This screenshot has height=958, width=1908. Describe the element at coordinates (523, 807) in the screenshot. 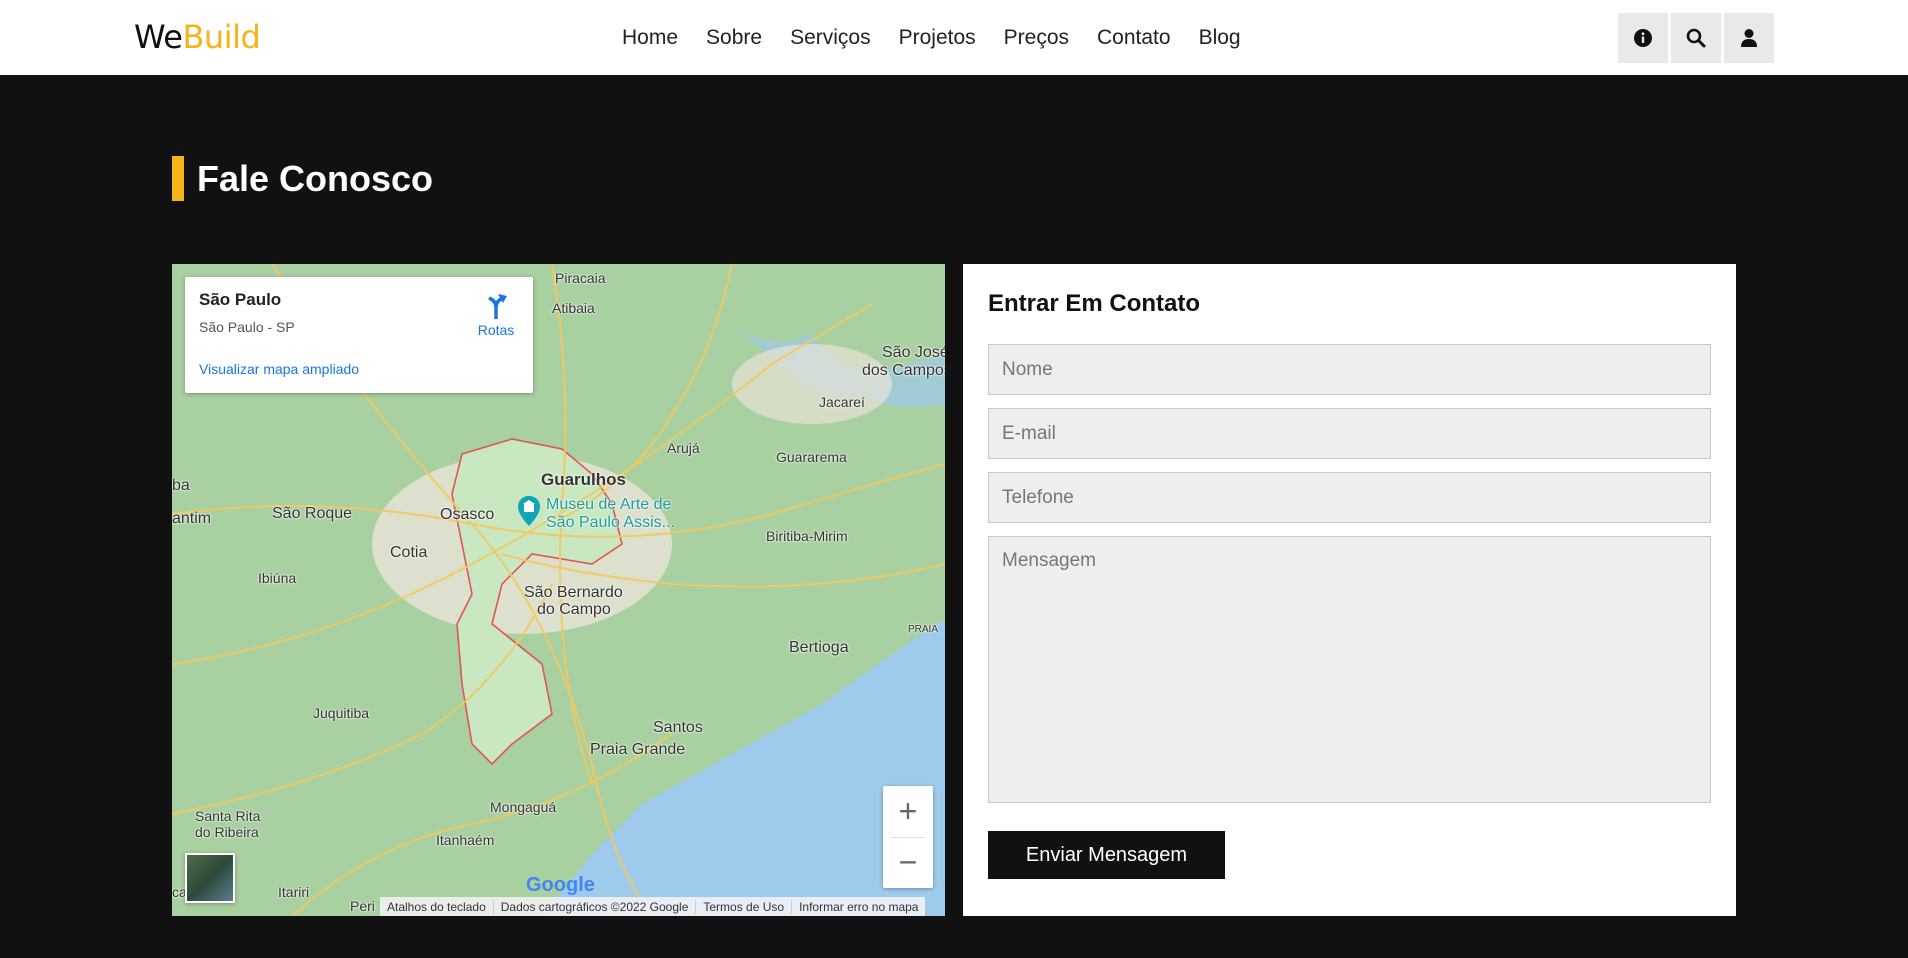

I see `map-label-mongagua: Mongaguá` at that location.